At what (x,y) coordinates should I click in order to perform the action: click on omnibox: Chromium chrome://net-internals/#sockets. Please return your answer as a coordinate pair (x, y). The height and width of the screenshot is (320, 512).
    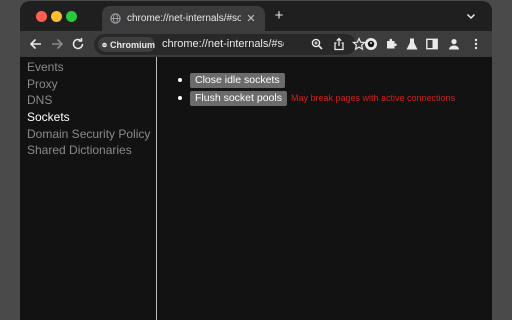
    Looking at the image, I should click on (230, 44).